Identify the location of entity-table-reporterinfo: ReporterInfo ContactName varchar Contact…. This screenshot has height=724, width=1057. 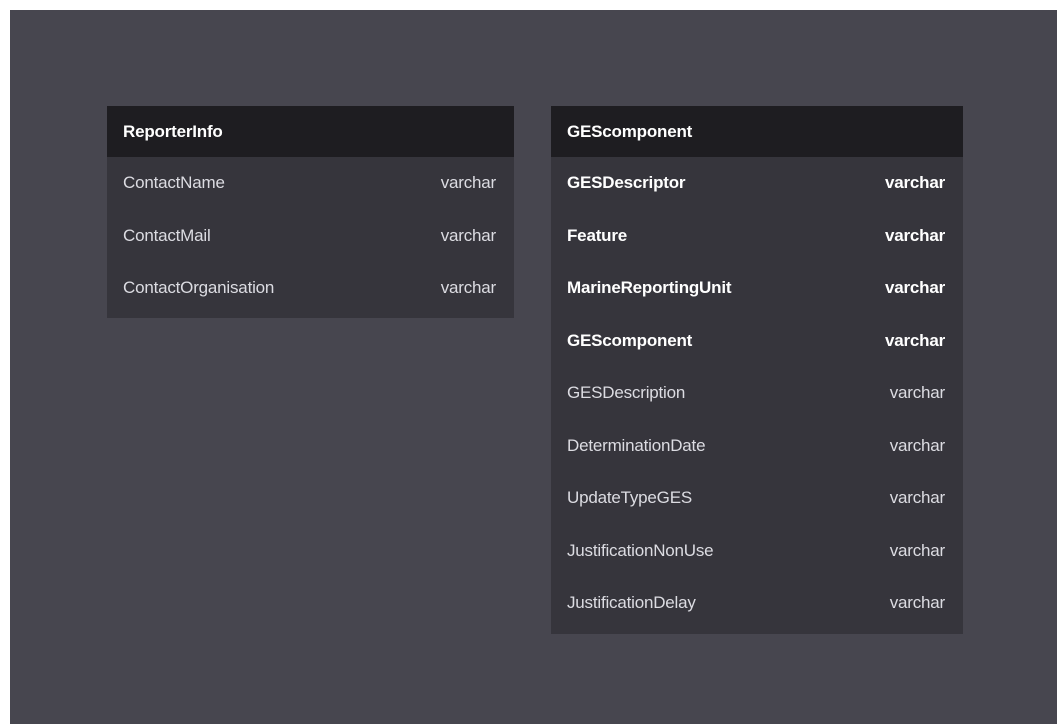
(310, 212).